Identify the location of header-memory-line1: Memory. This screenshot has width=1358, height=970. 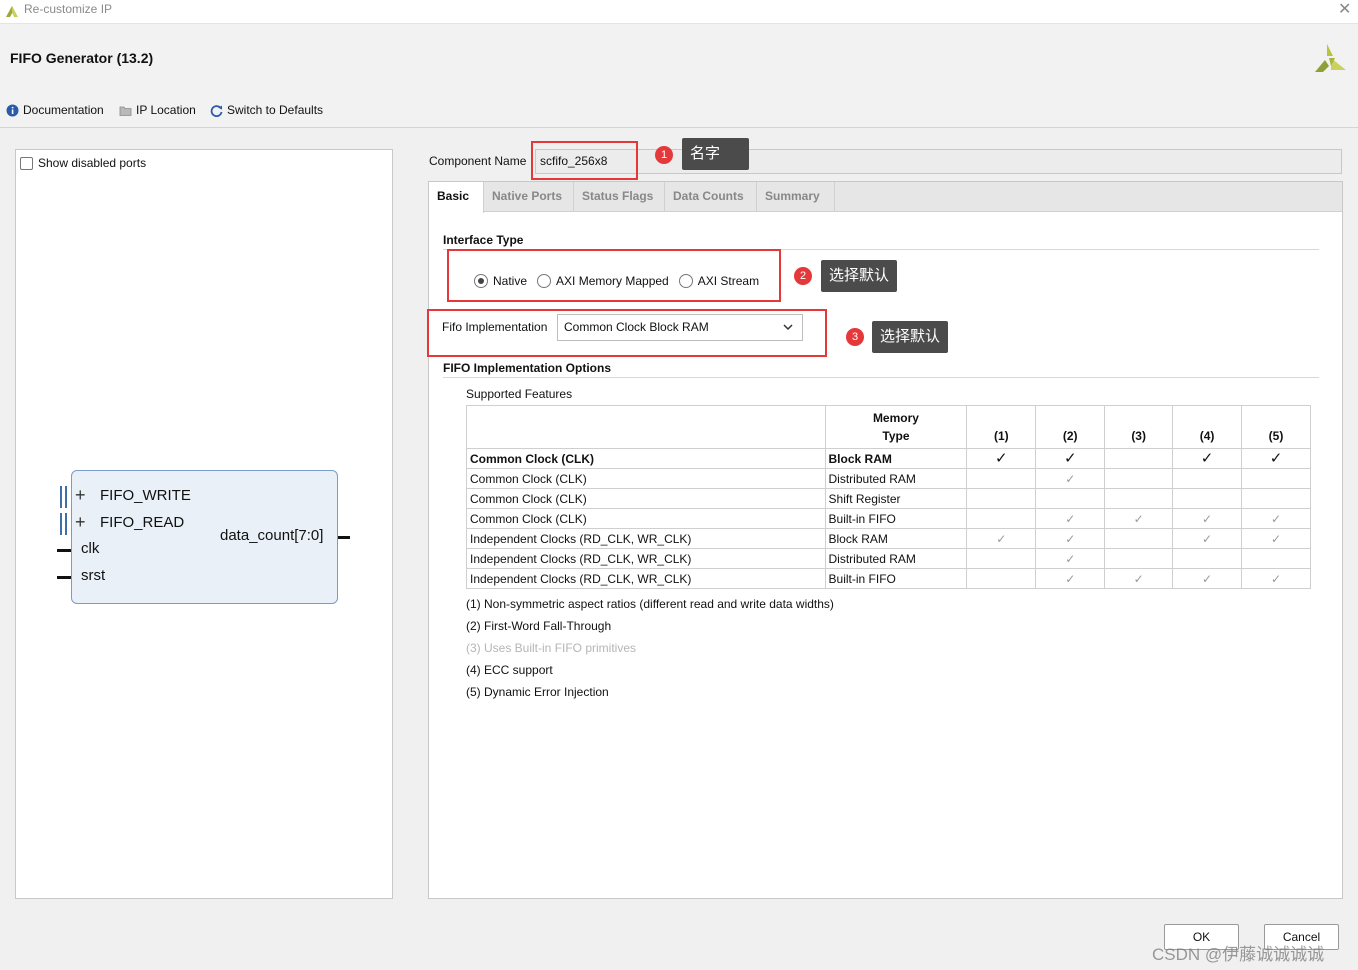
(895, 418).